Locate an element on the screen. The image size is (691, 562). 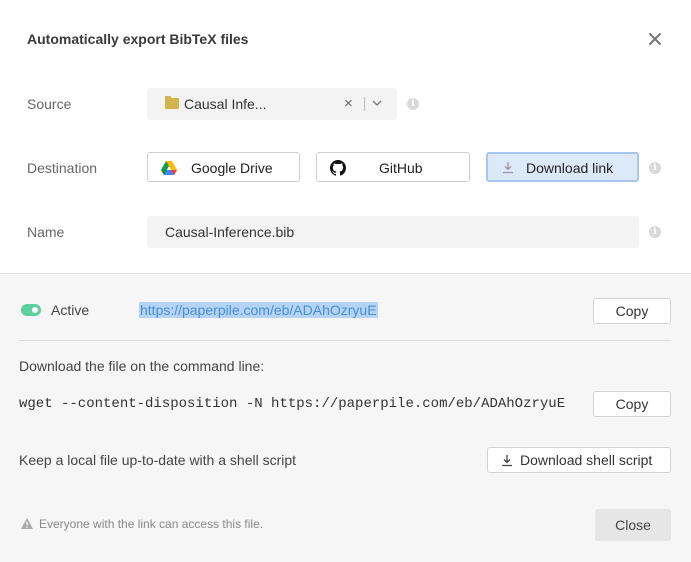
dialog-title: Automatically export BibTeX files is located at coordinates (138, 39).